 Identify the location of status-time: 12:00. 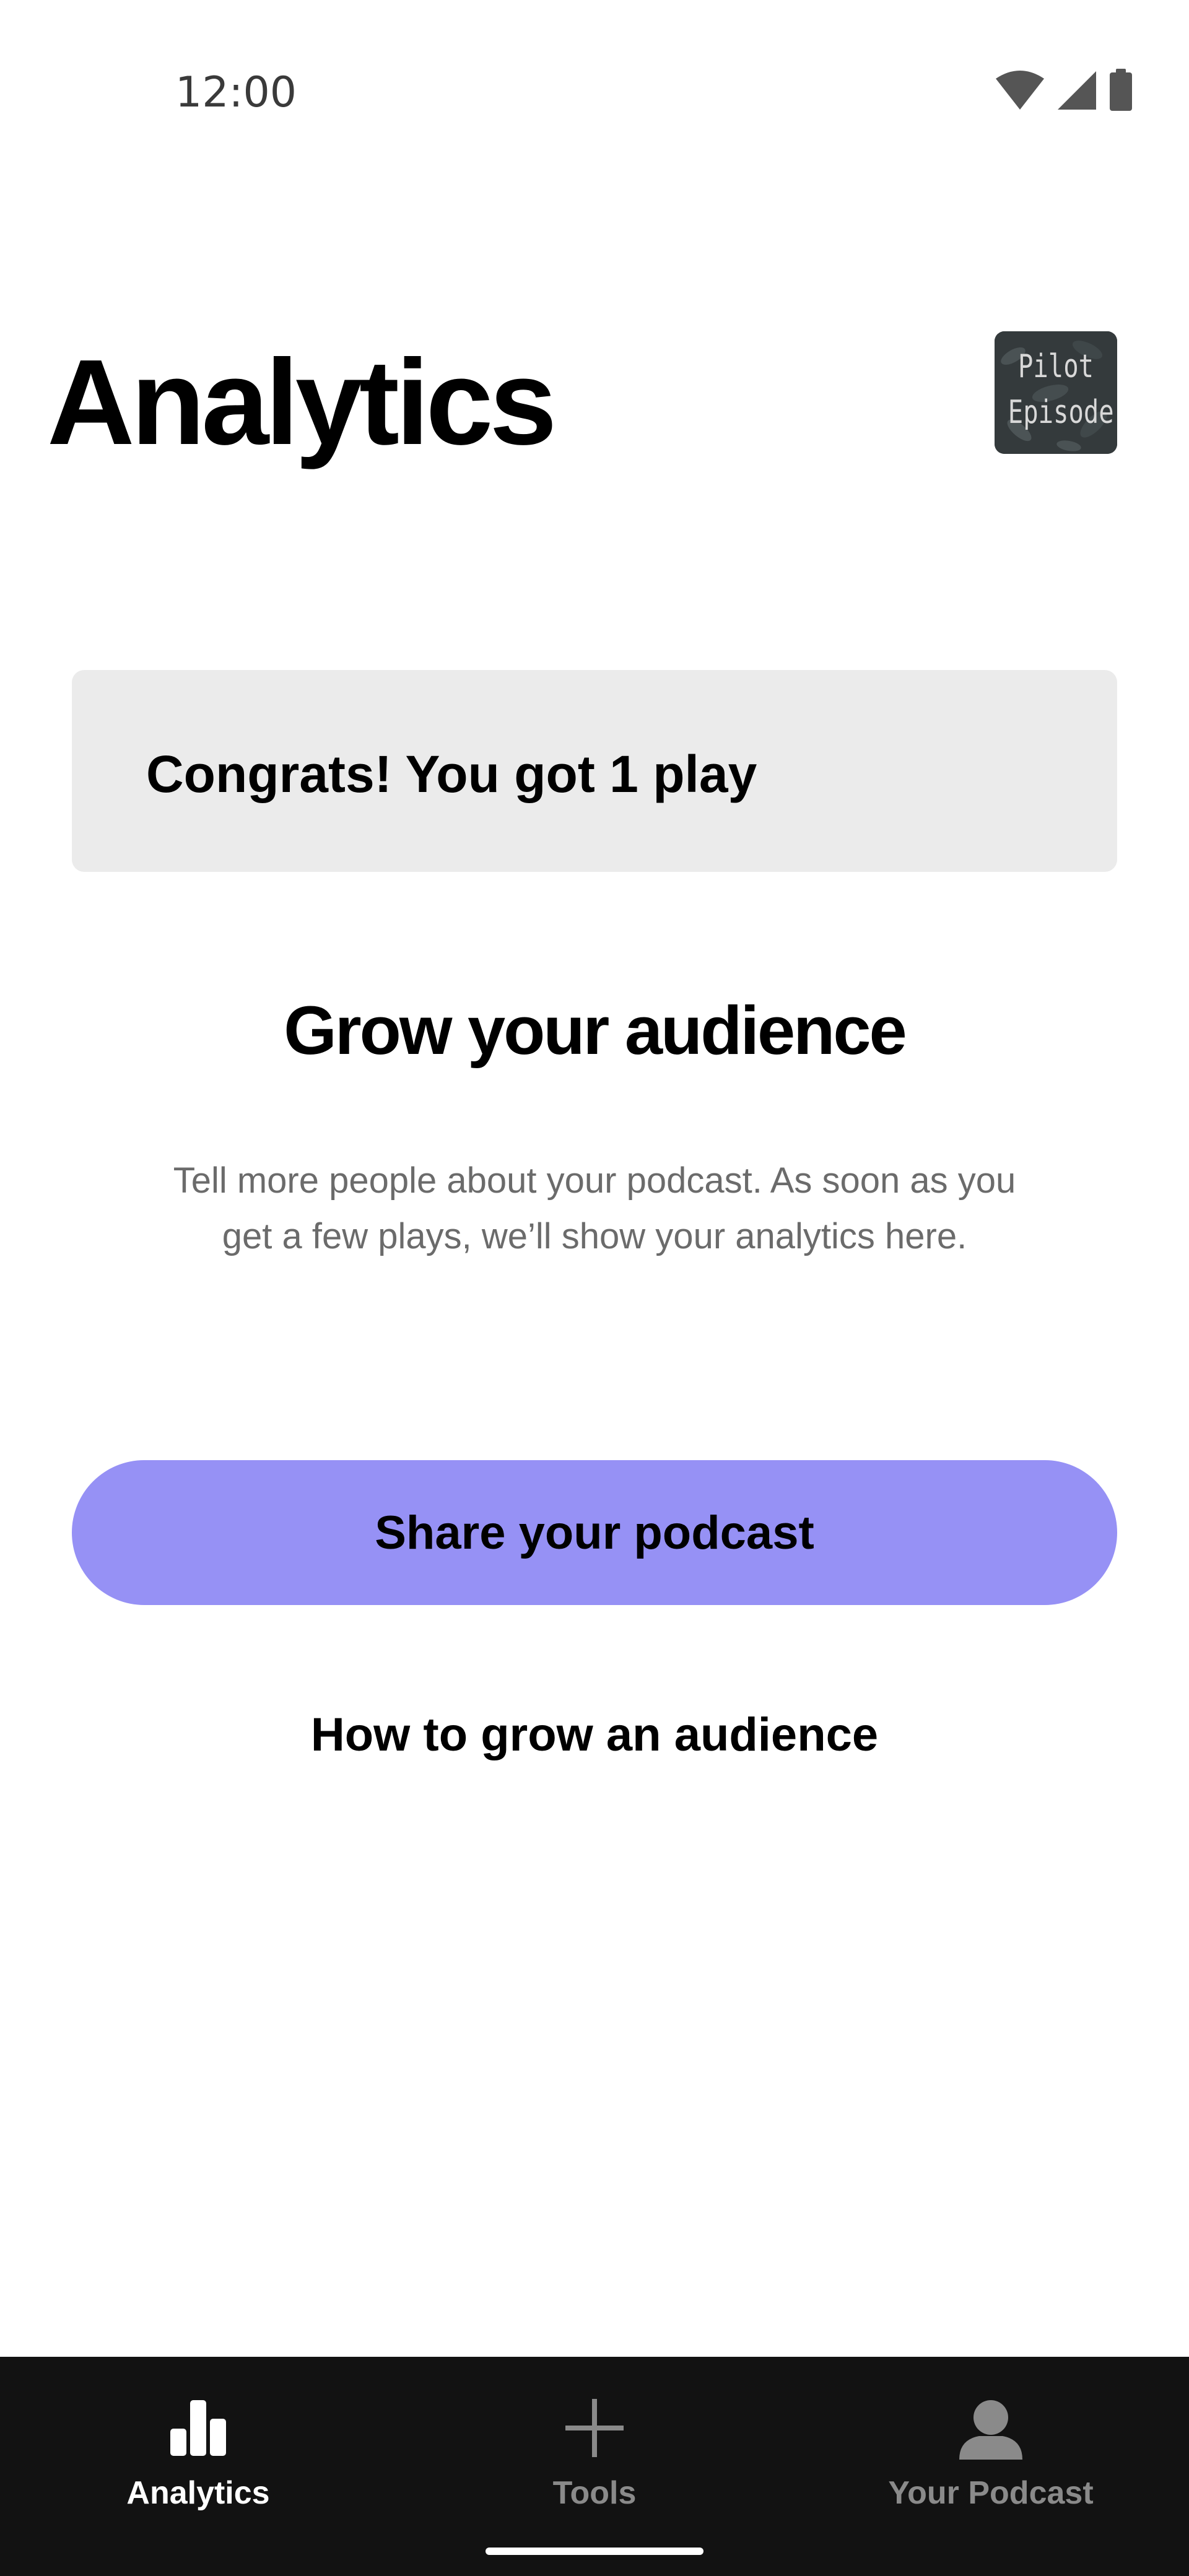
(236, 92).